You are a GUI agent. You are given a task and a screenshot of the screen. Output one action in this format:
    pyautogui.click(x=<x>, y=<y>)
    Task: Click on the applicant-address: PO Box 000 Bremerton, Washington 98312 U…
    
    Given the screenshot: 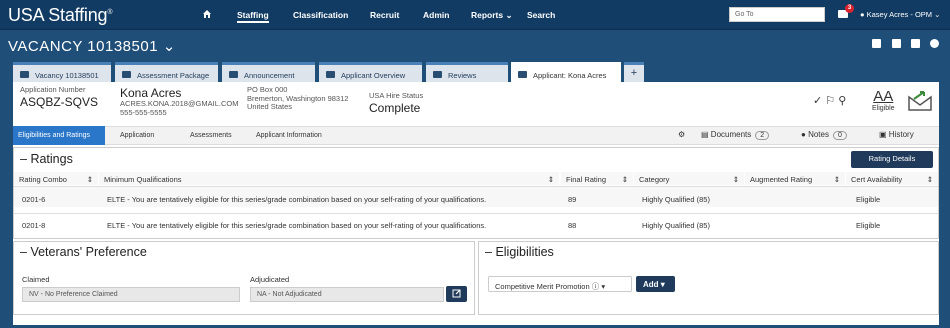 What is the action you would take?
    pyautogui.click(x=297, y=98)
    